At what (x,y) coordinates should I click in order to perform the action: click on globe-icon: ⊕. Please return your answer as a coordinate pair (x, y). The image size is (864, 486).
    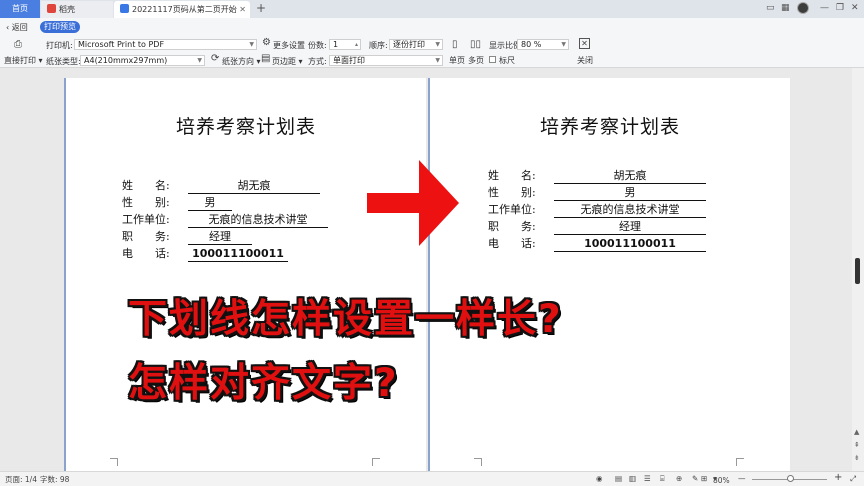
    Looking at the image, I should click on (679, 478).